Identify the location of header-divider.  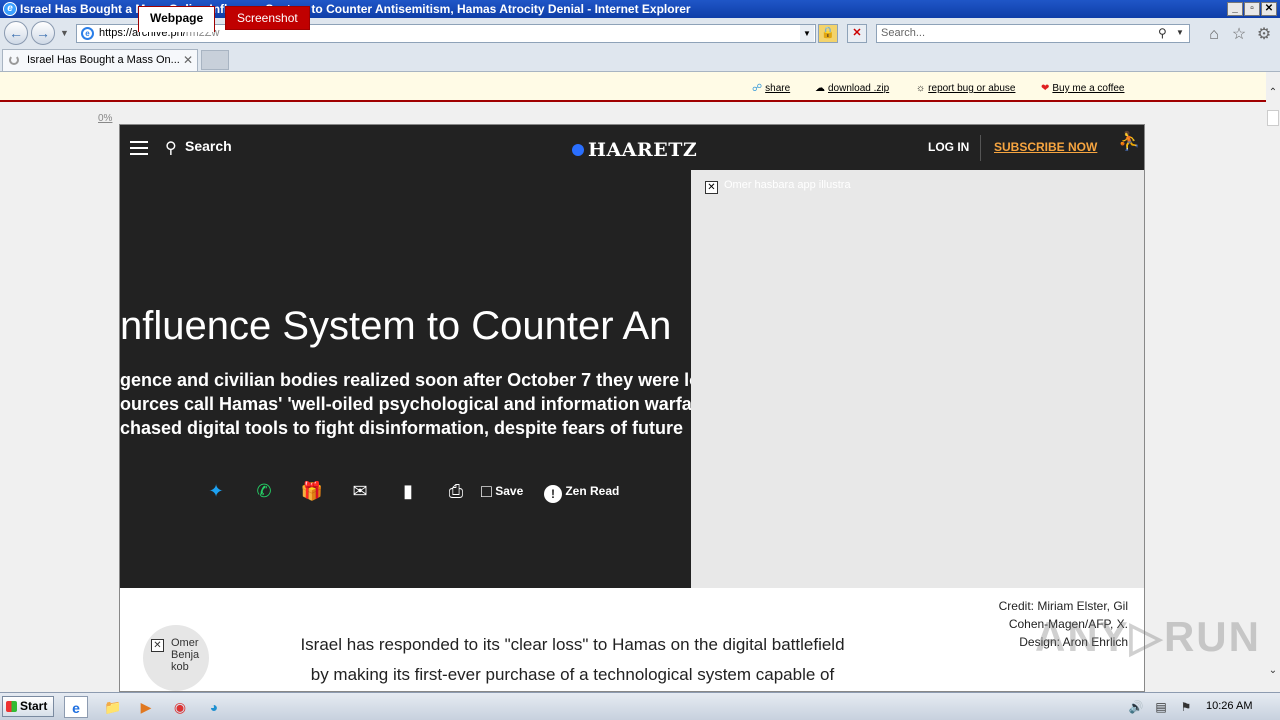
(980, 148).